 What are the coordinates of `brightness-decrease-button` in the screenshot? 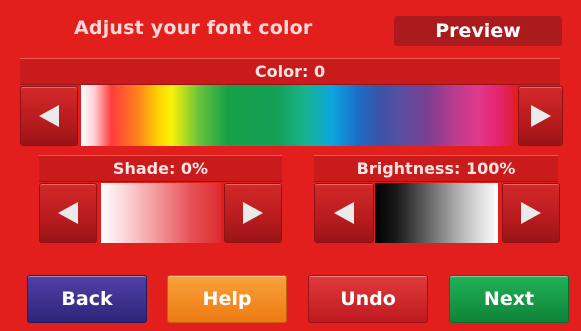 It's located at (344, 213).